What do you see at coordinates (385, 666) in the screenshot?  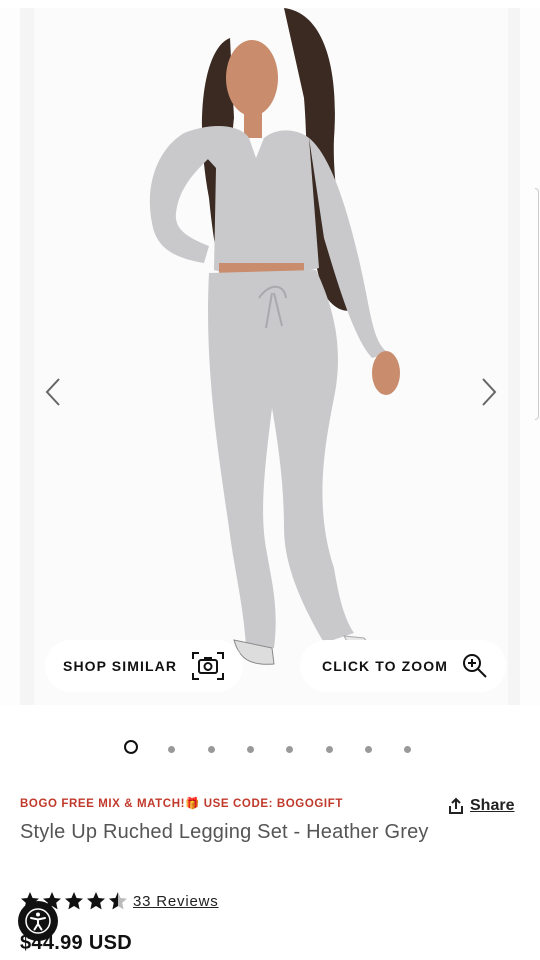 I see `click-to-zoom-label: CLICK TO ZOOM` at bounding box center [385, 666].